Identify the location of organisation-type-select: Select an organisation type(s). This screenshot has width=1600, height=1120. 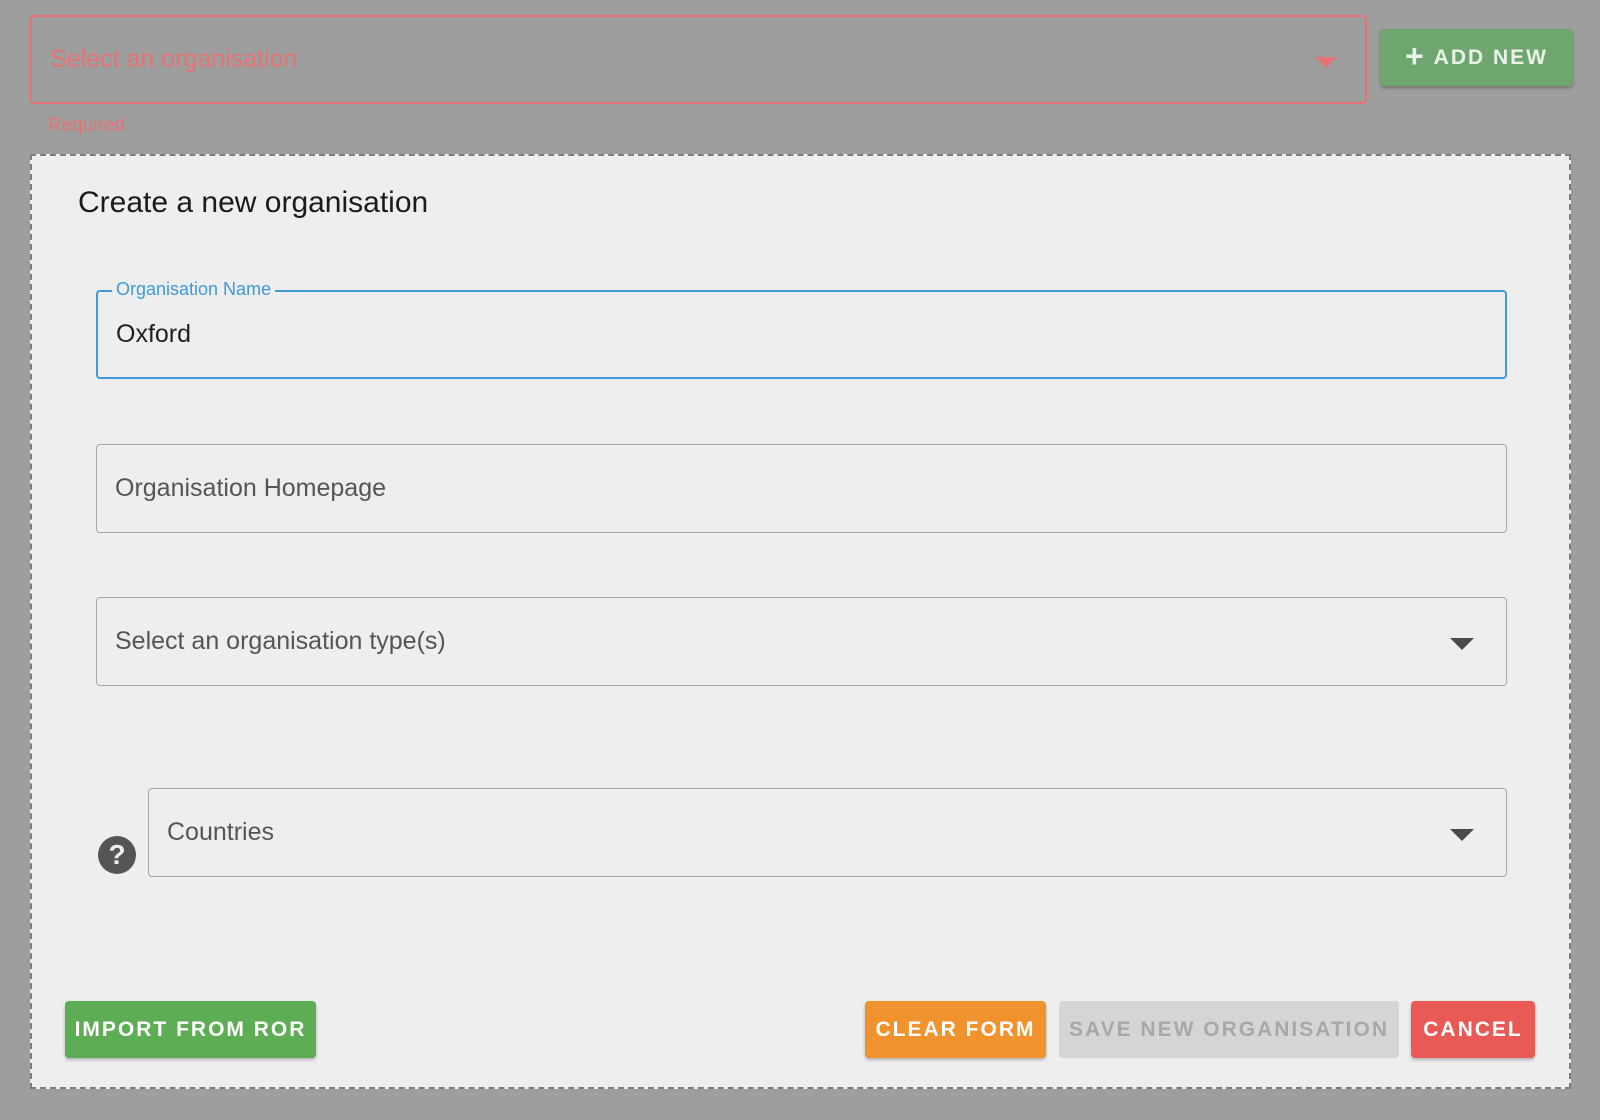
(801, 641).